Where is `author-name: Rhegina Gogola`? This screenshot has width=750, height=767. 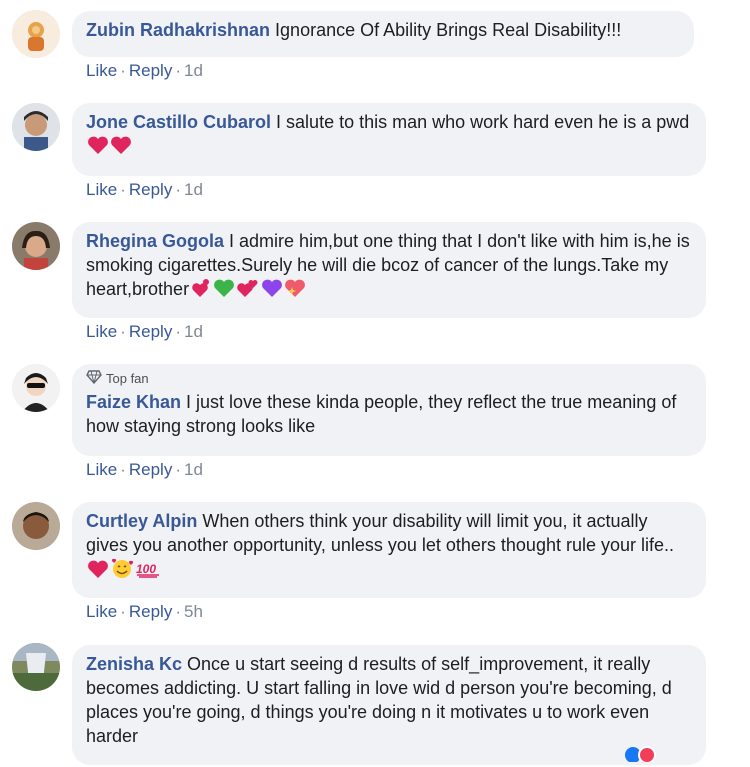
author-name: Rhegina Gogola is located at coordinates (155, 241).